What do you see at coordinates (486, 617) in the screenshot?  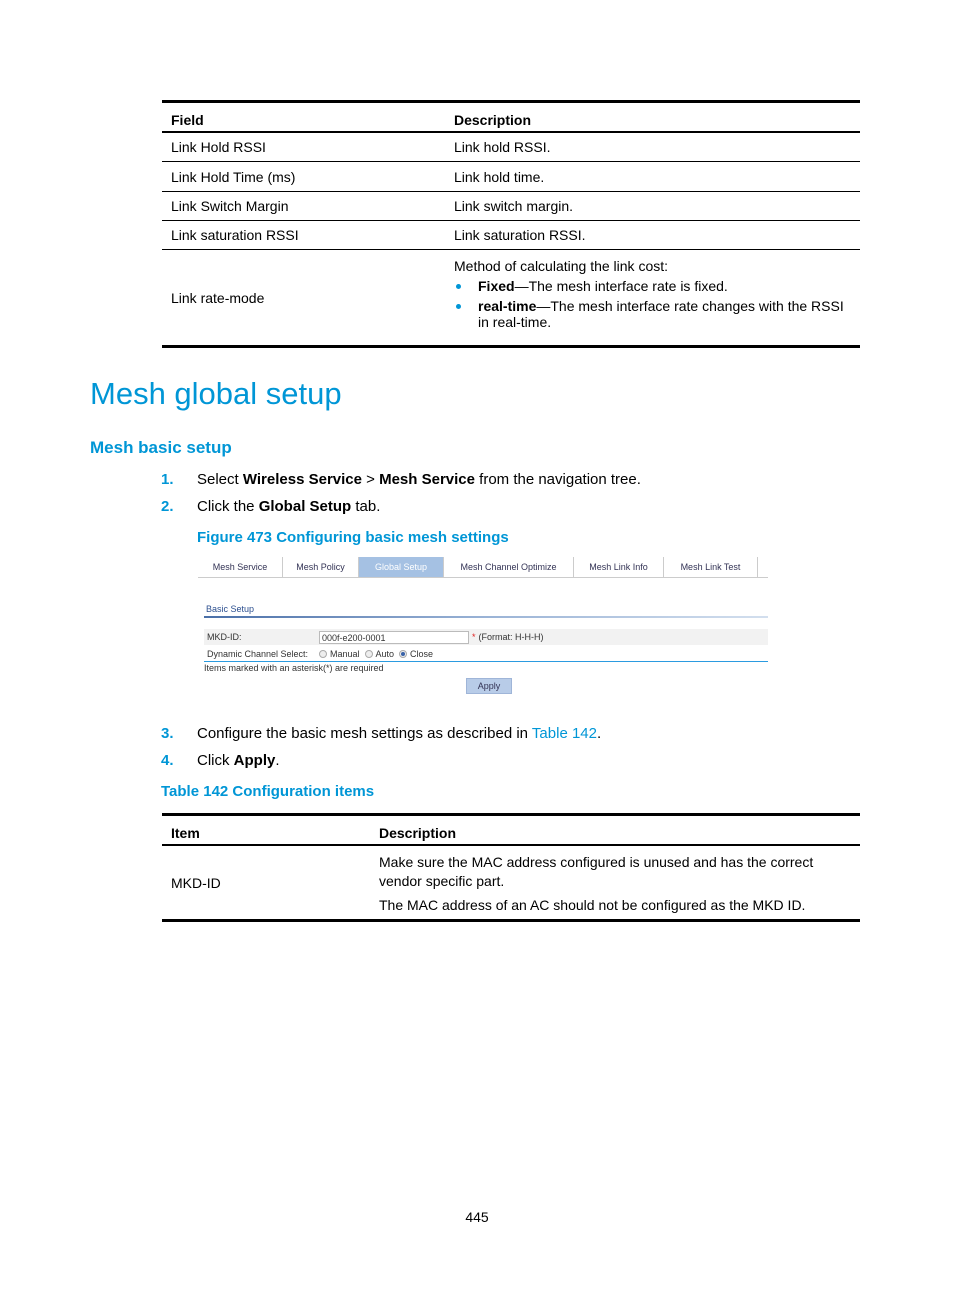 I see `section-divider` at bounding box center [486, 617].